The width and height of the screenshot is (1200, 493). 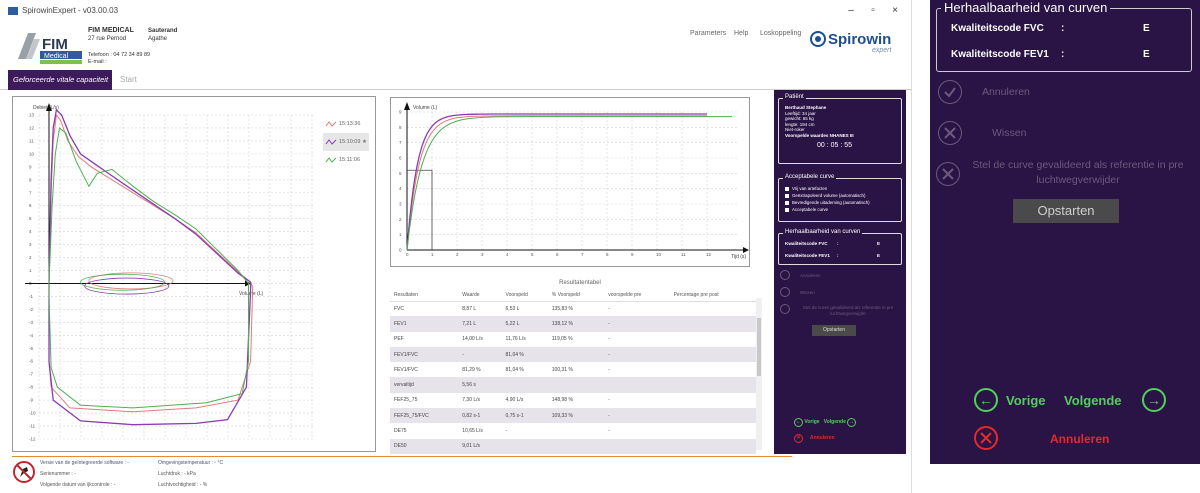 What do you see at coordinates (741, 33) in the screenshot?
I see `menu-help: Help` at bounding box center [741, 33].